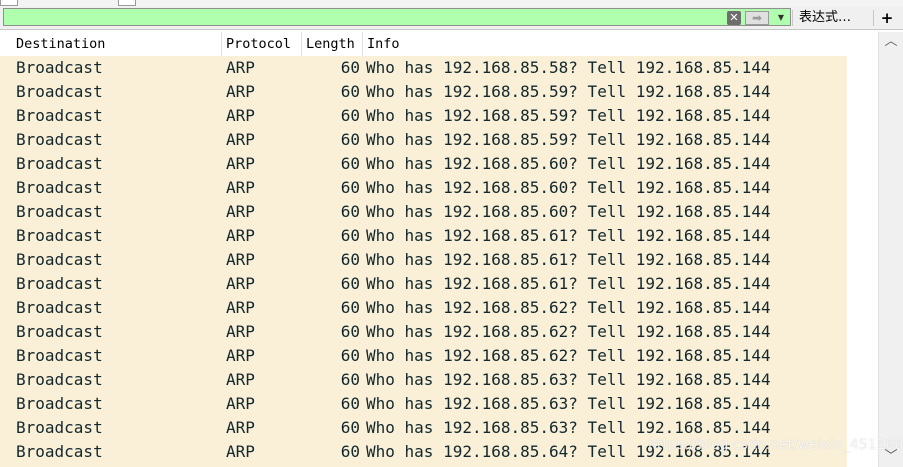  What do you see at coordinates (332, 44) in the screenshot?
I see `column-header-length: Length` at bounding box center [332, 44].